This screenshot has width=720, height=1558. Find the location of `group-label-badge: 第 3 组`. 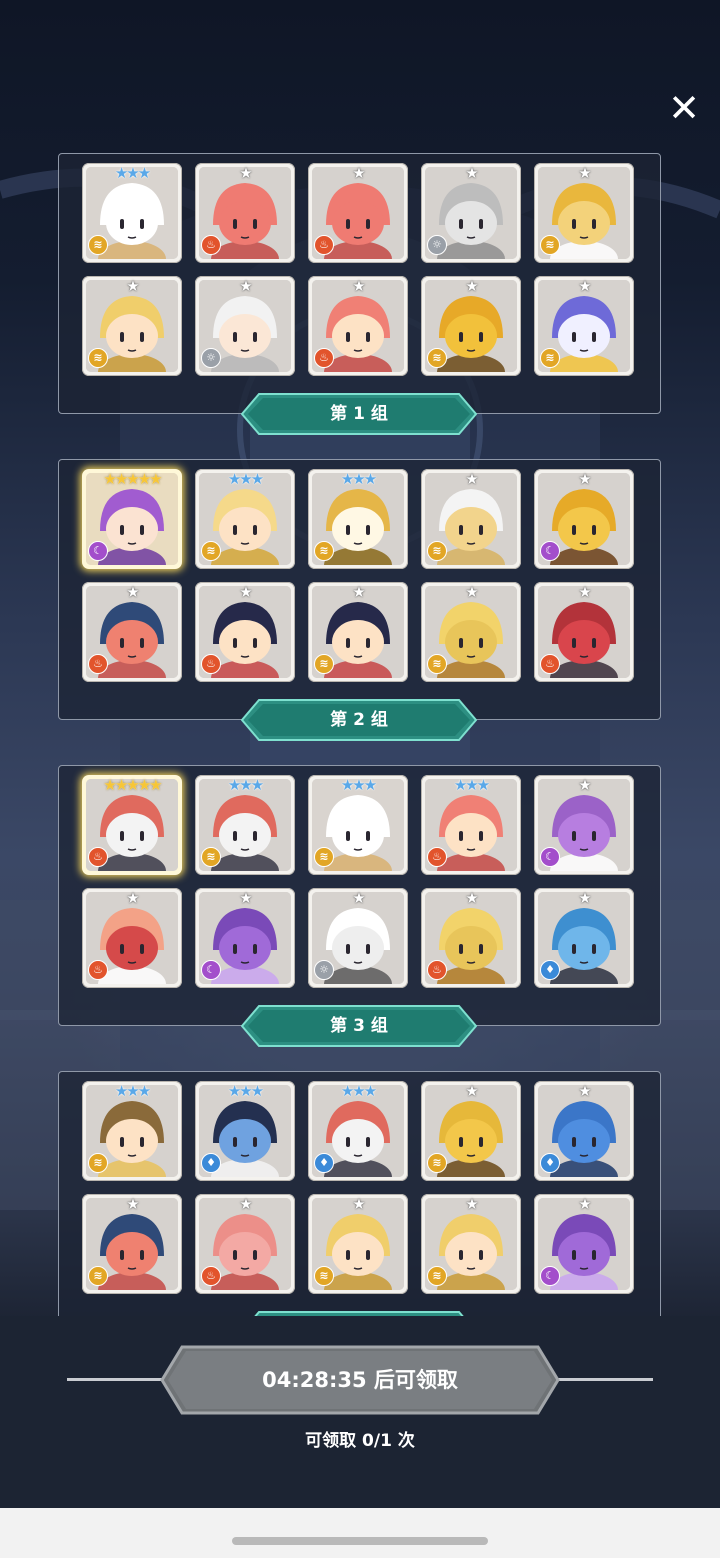

group-label-badge: 第 3 组 is located at coordinates (359, 1026).